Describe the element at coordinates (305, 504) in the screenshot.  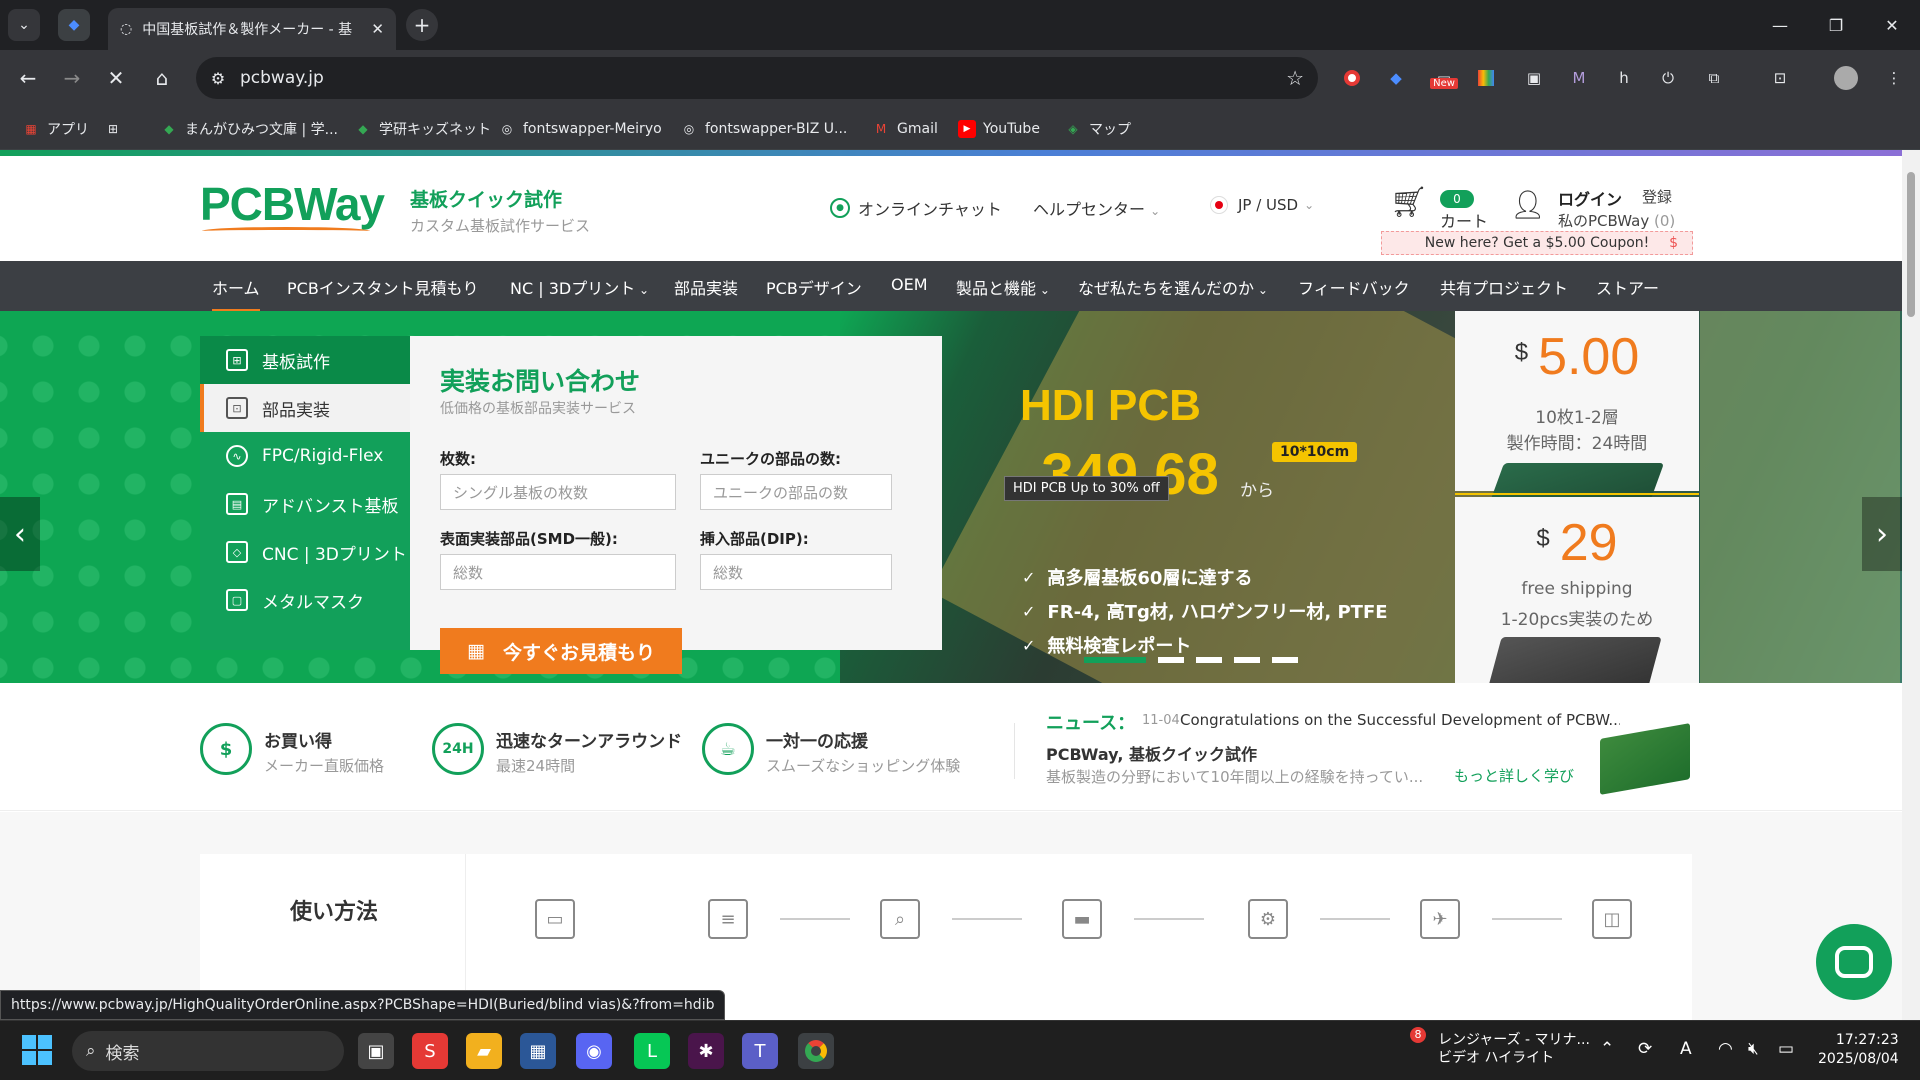
I see `side-menu-advanced-pcb: ▤ アドバンスト基板` at that location.